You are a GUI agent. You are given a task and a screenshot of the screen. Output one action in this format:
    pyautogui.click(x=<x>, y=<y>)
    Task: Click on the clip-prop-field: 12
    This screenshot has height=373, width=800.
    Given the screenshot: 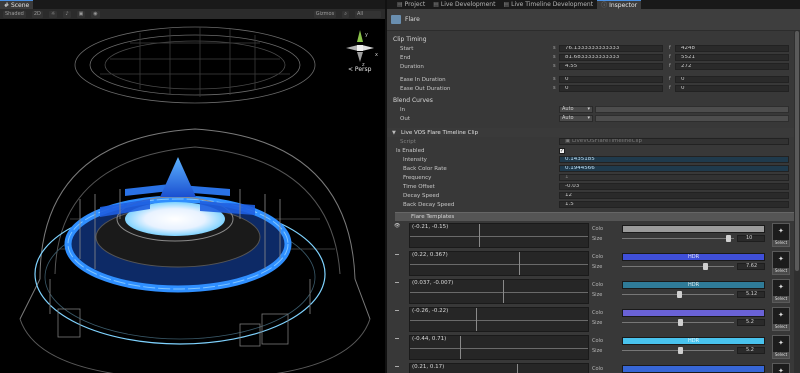 What is the action you would take?
    pyautogui.click(x=674, y=195)
    